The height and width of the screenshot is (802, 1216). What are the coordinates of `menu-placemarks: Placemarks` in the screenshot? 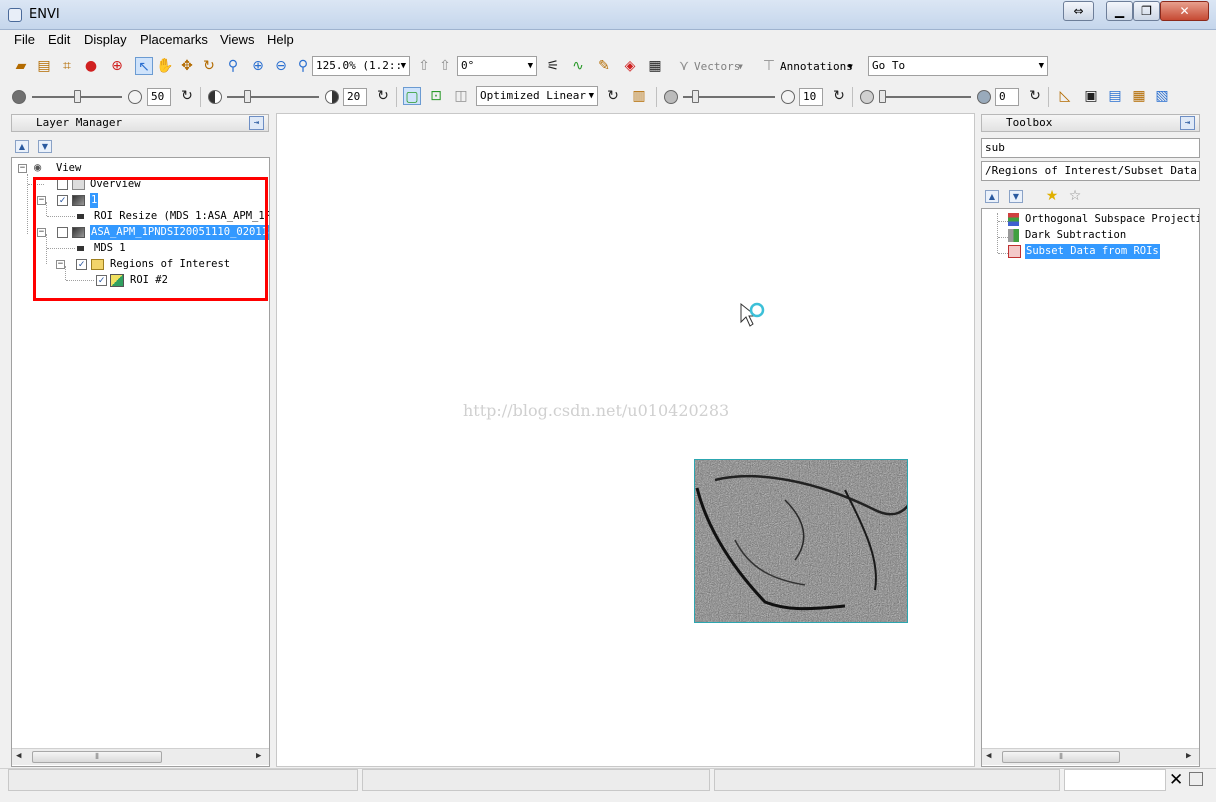 It's located at (174, 39).